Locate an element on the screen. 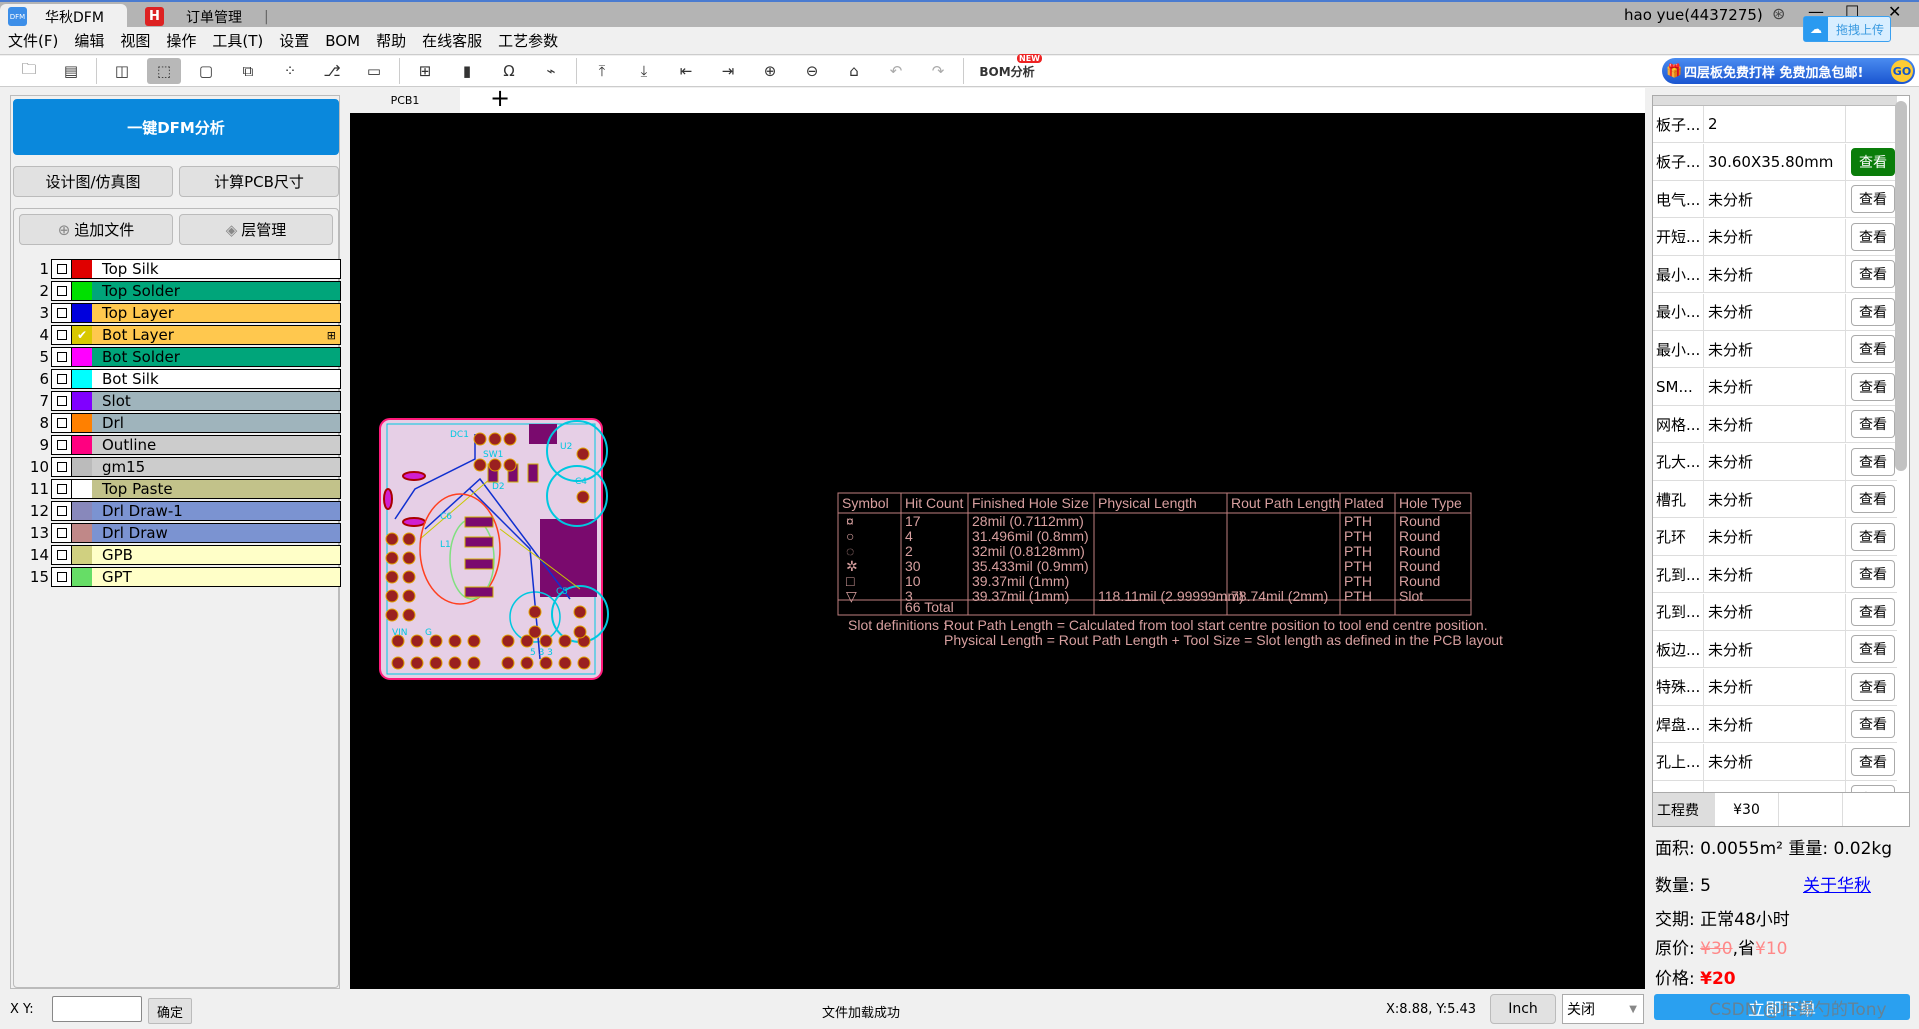 The height and width of the screenshot is (1029, 1919). unit-toggle-button: Inch is located at coordinates (1523, 1009).